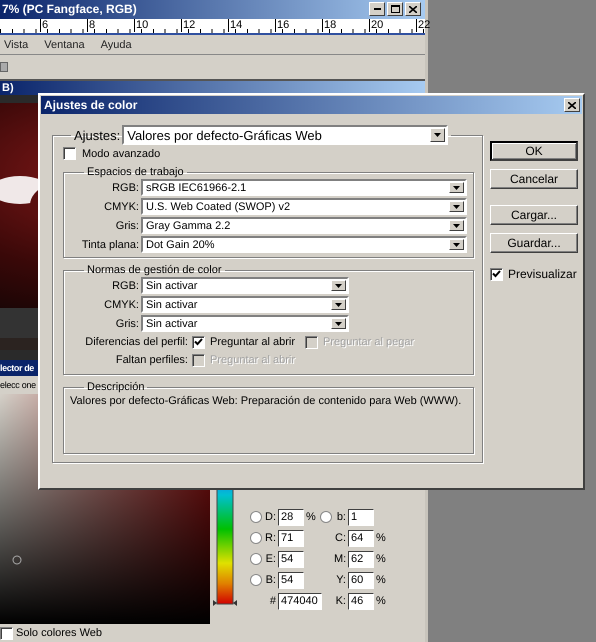 This screenshot has height=642, width=596. What do you see at coordinates (361, 601) in the screenshot?
I see `value-field: 46` at bounding box center [361, 601].